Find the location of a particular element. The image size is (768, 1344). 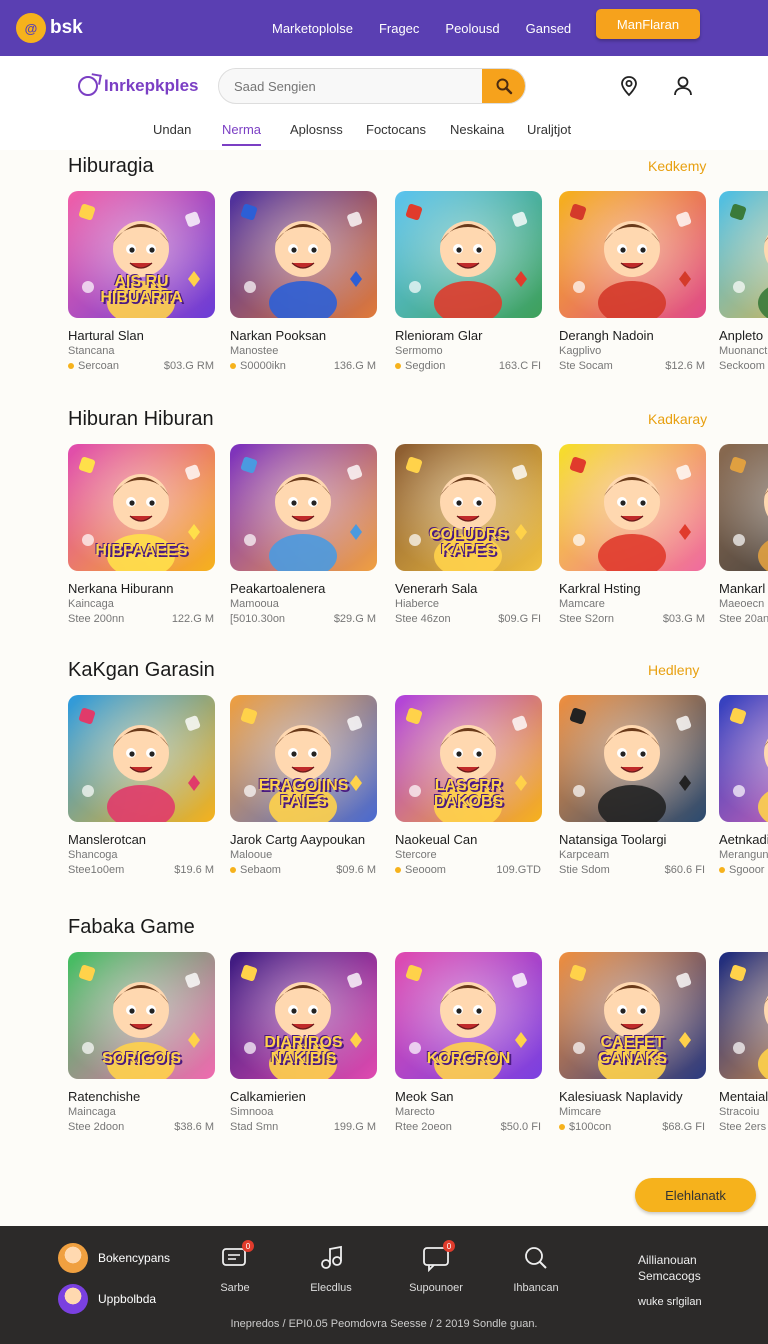

game-card: Mankarl Maeoecn Stee 20anl is located at coordinates (743, 534).